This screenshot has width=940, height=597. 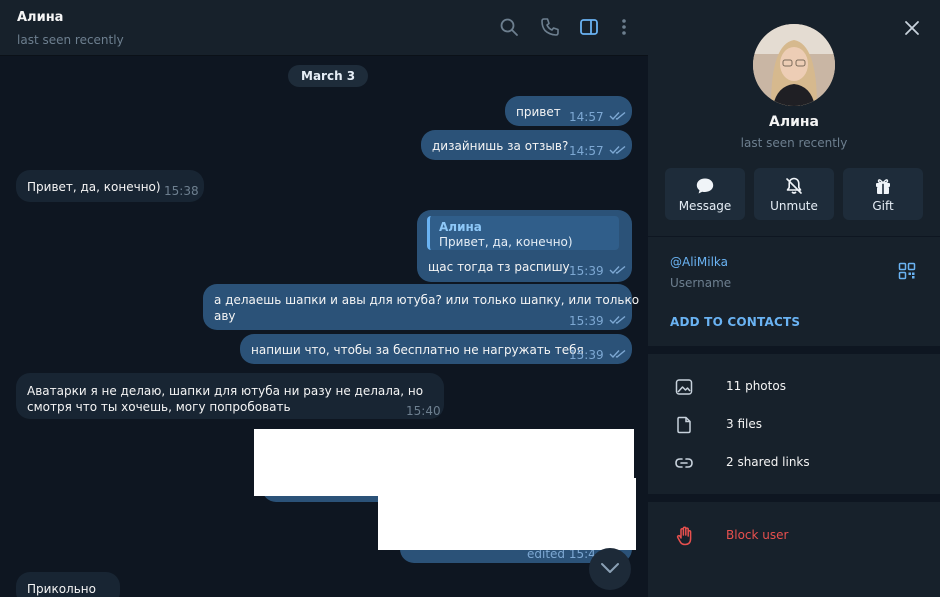 I want to click on gift-button-label: Gift, so click(x=883, y=206).